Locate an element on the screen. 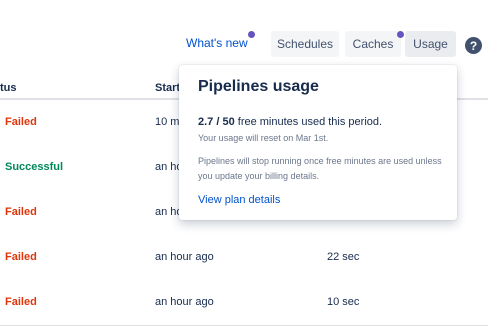 The image size is (496, 336). minutes-used-text: 2.7 / 50 free minutes used this period. is located at coordinates (290, 122).